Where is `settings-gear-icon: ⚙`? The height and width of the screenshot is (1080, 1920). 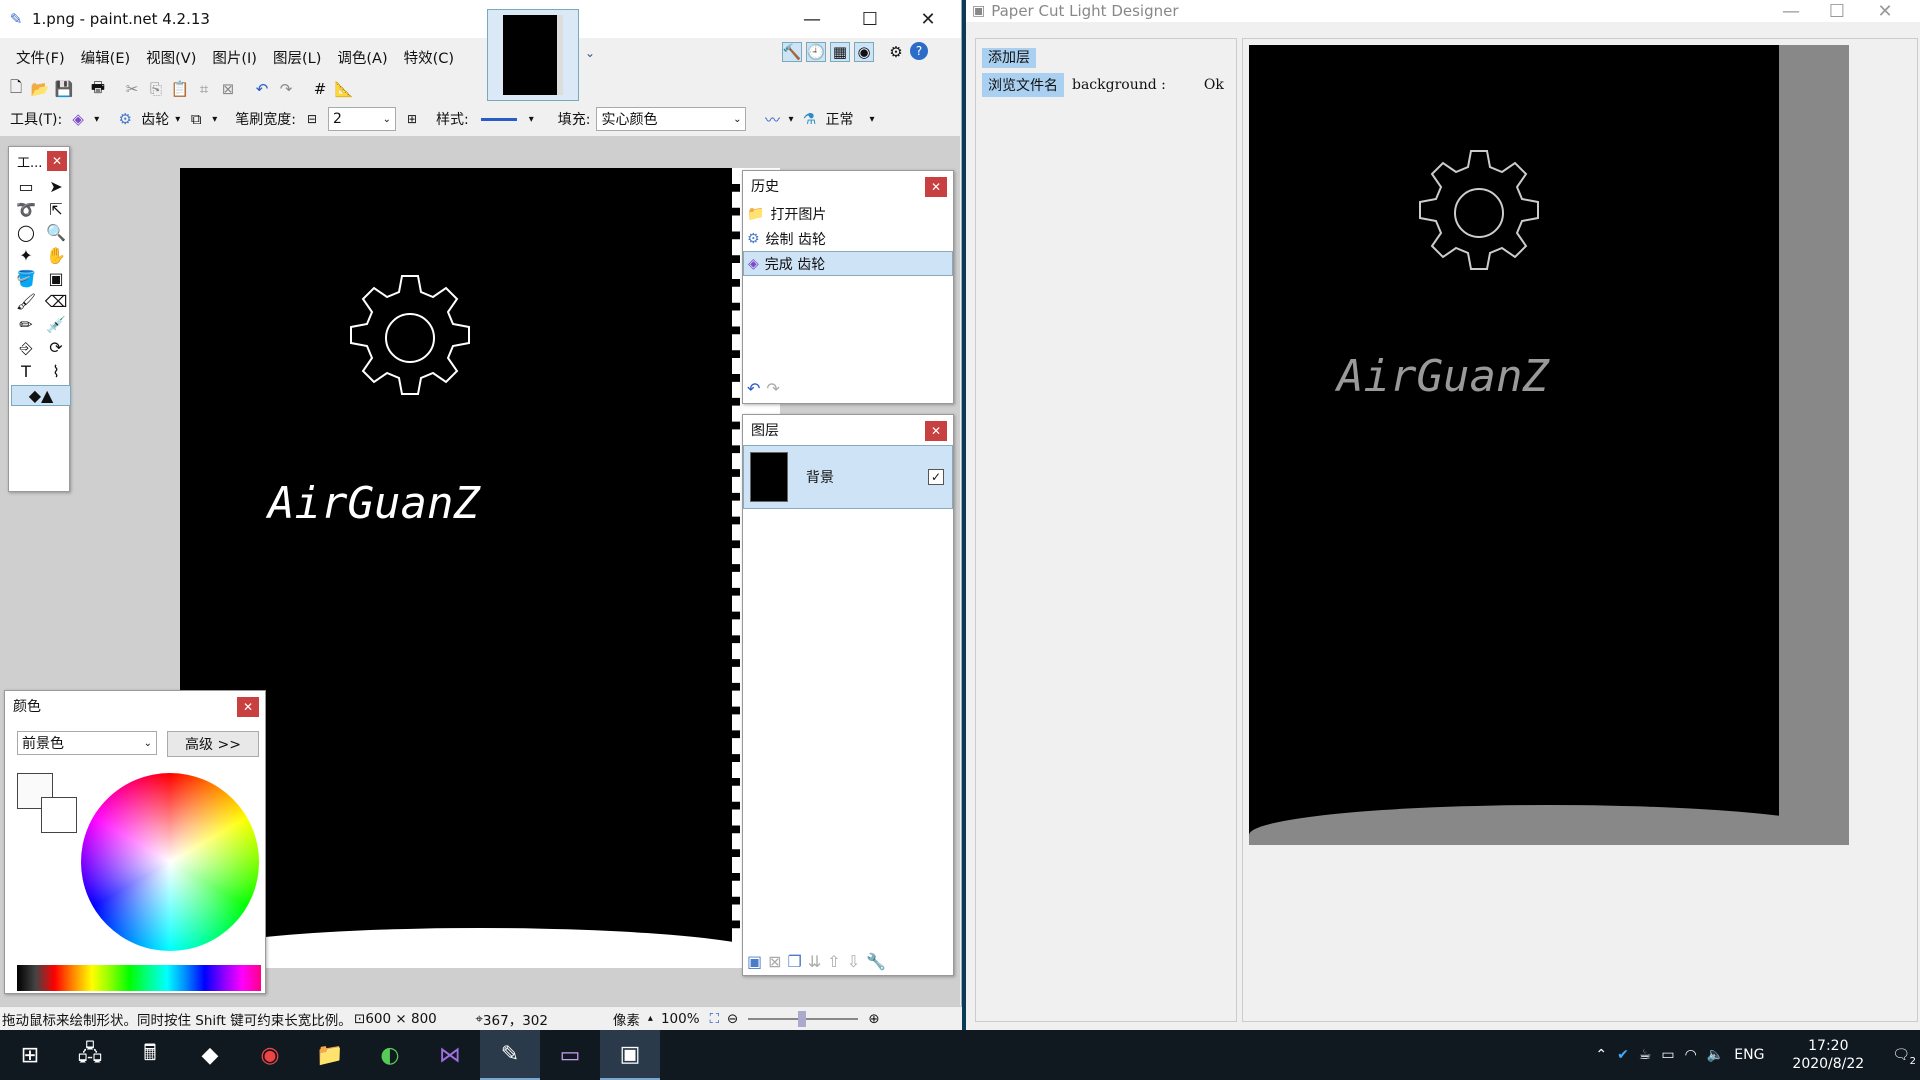
settings-gear-icon: ⚙ is located at coordinates (896, 52).